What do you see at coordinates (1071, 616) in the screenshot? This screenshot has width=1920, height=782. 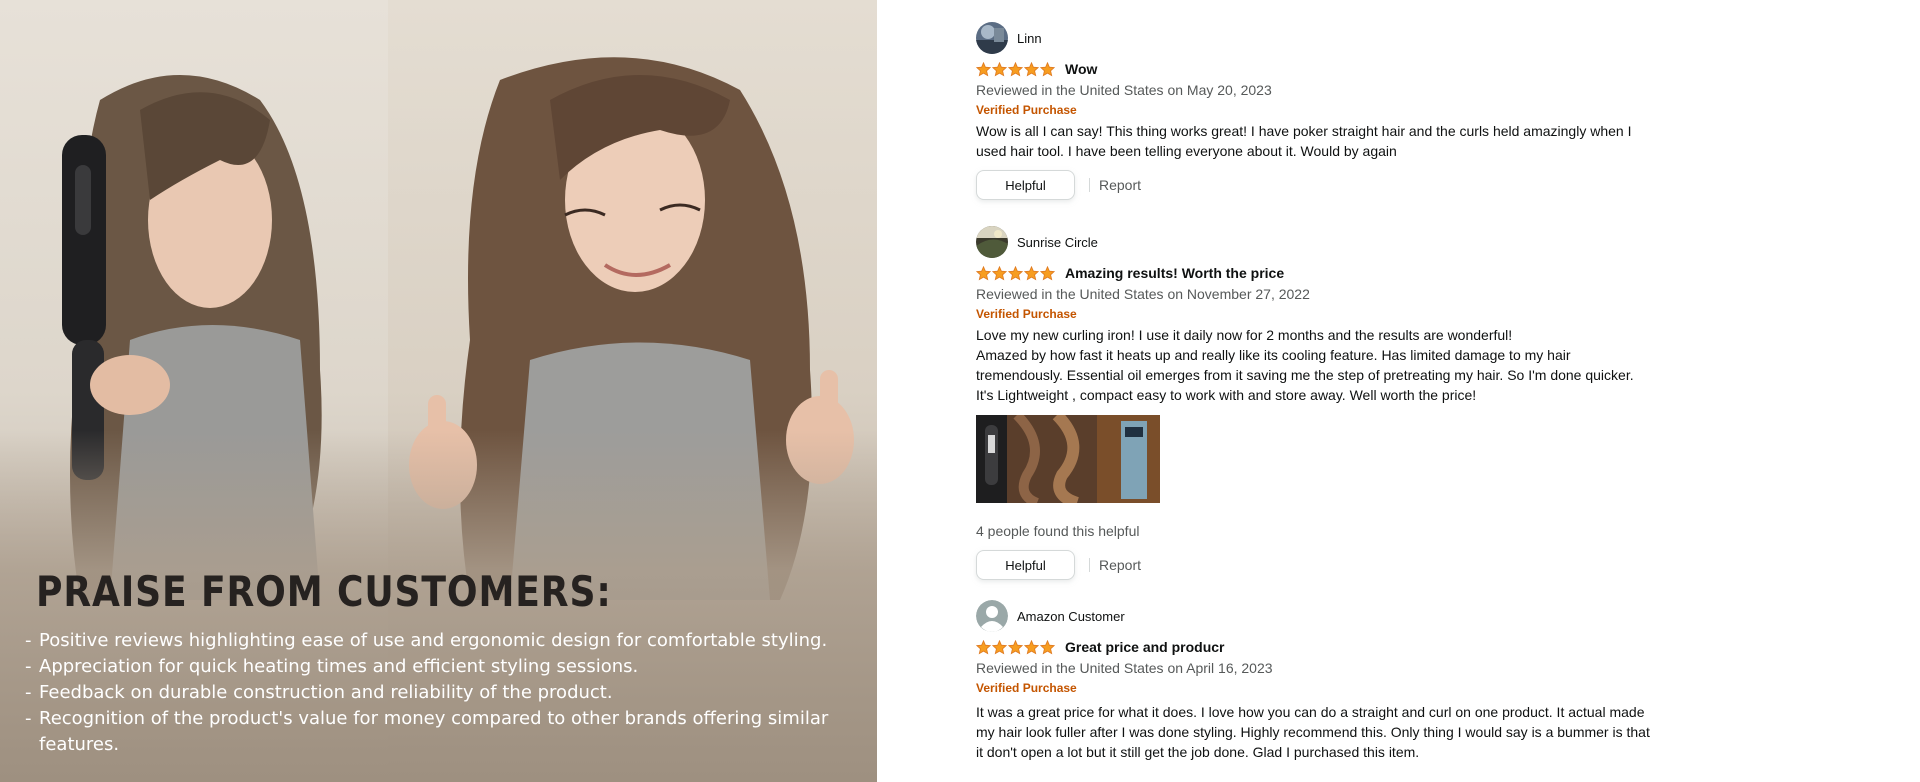 I see `reviewer-name: Amazon Customer` at bounding box center [1071, 616].